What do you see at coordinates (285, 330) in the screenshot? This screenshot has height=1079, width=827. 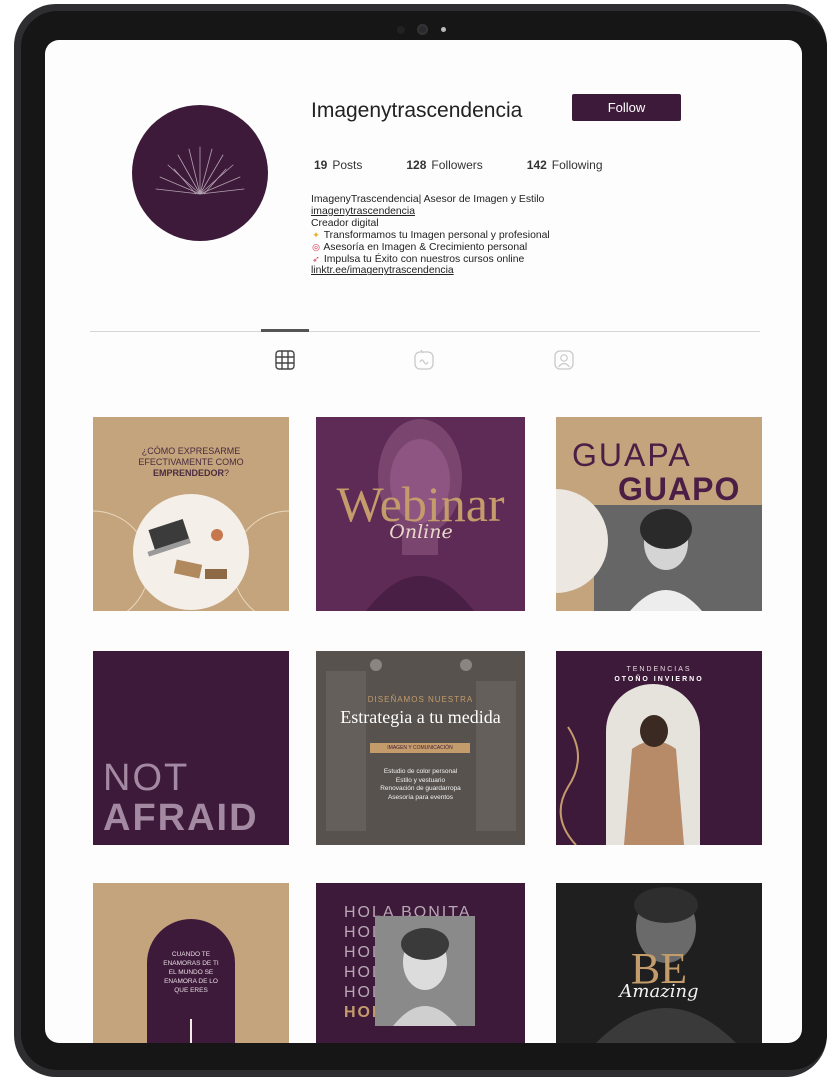 I see `active-tab-indicator` at bounding box center [285, 330].